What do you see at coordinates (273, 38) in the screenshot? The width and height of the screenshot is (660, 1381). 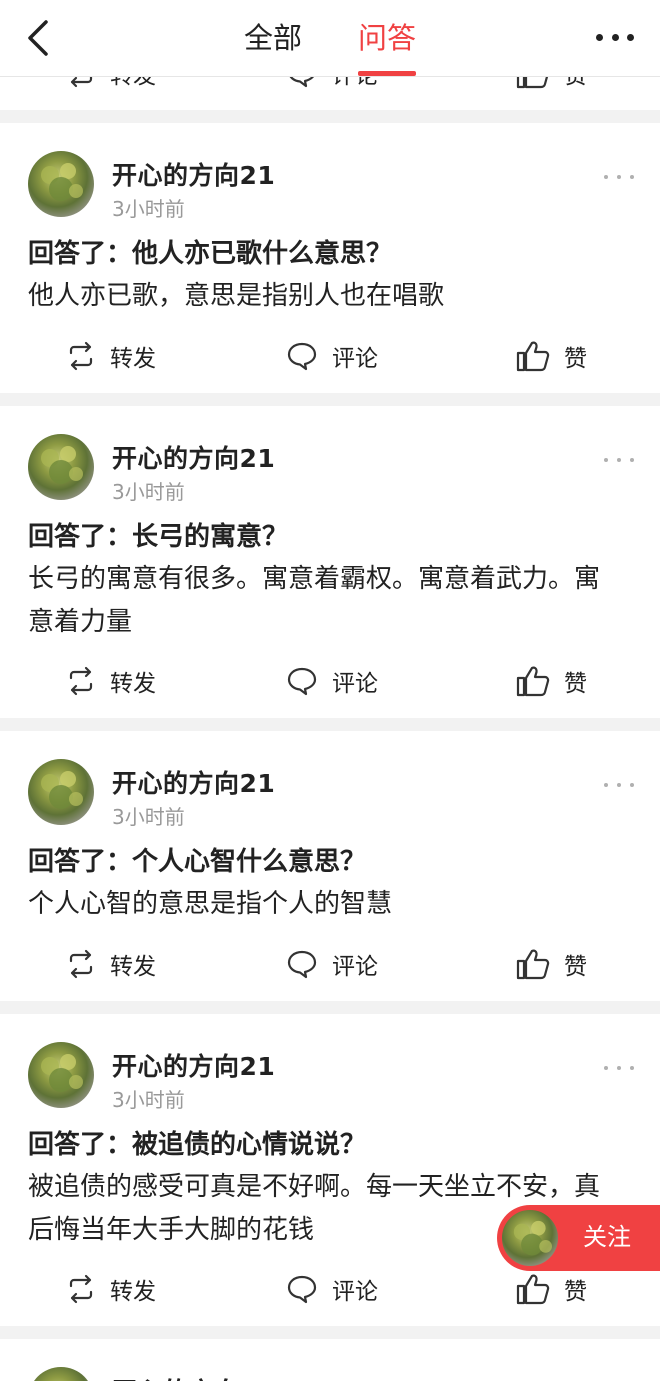 I see `tab-all: 全部` at bounding box center [273, 38].